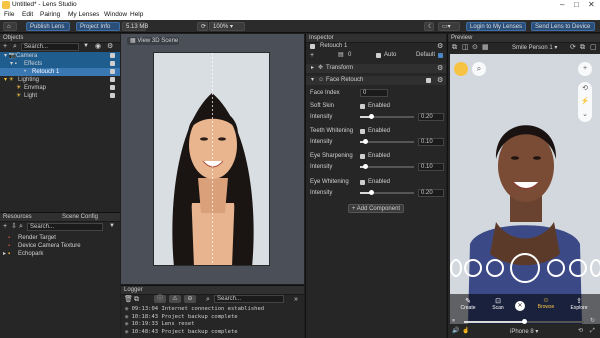 The width and height of the screenshot is (600, 338). Describe the element at coordinates (60, 56) in the screenshot. I see `tree-item-camera: ▾ 📷 Camera` at that location.